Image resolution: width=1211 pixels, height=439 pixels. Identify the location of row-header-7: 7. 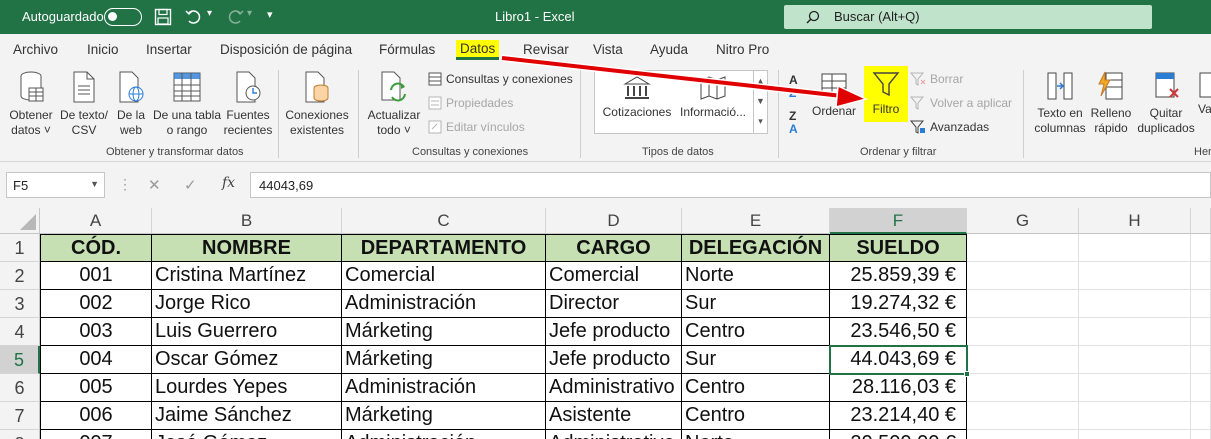
(20, 416).